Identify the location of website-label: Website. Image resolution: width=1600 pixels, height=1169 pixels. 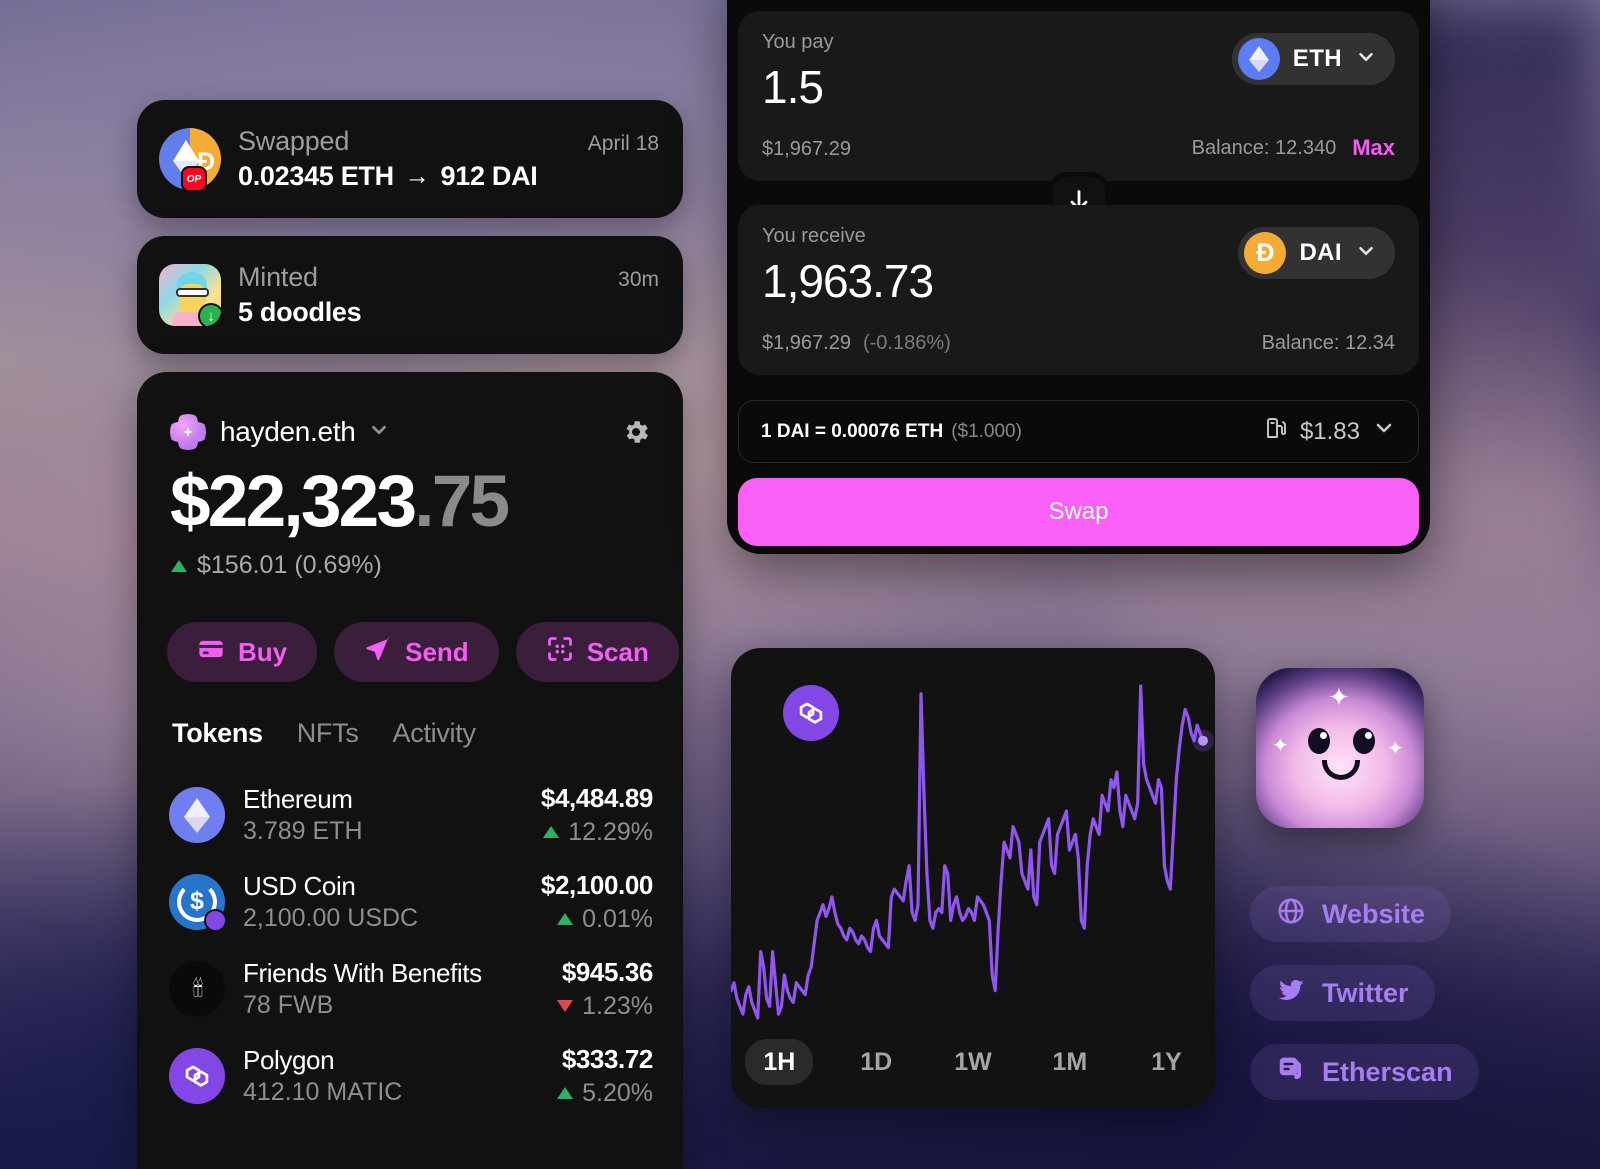
(1374, 913).